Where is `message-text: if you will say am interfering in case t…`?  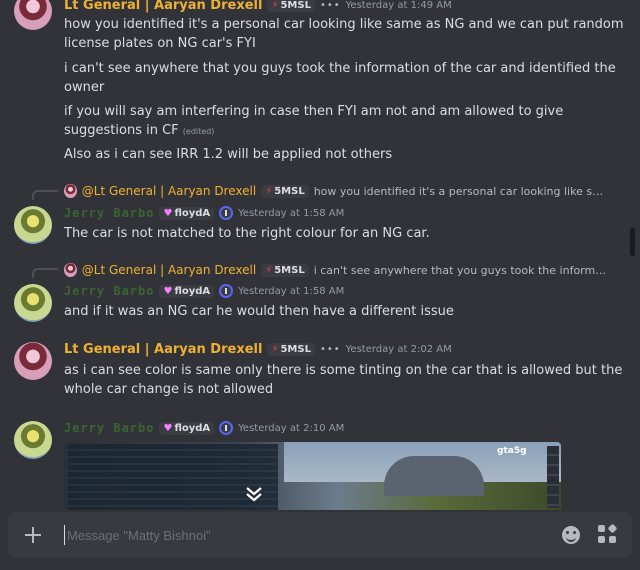 message-text: if you will say am interfering in case t… is located at coordinates (314, 121).